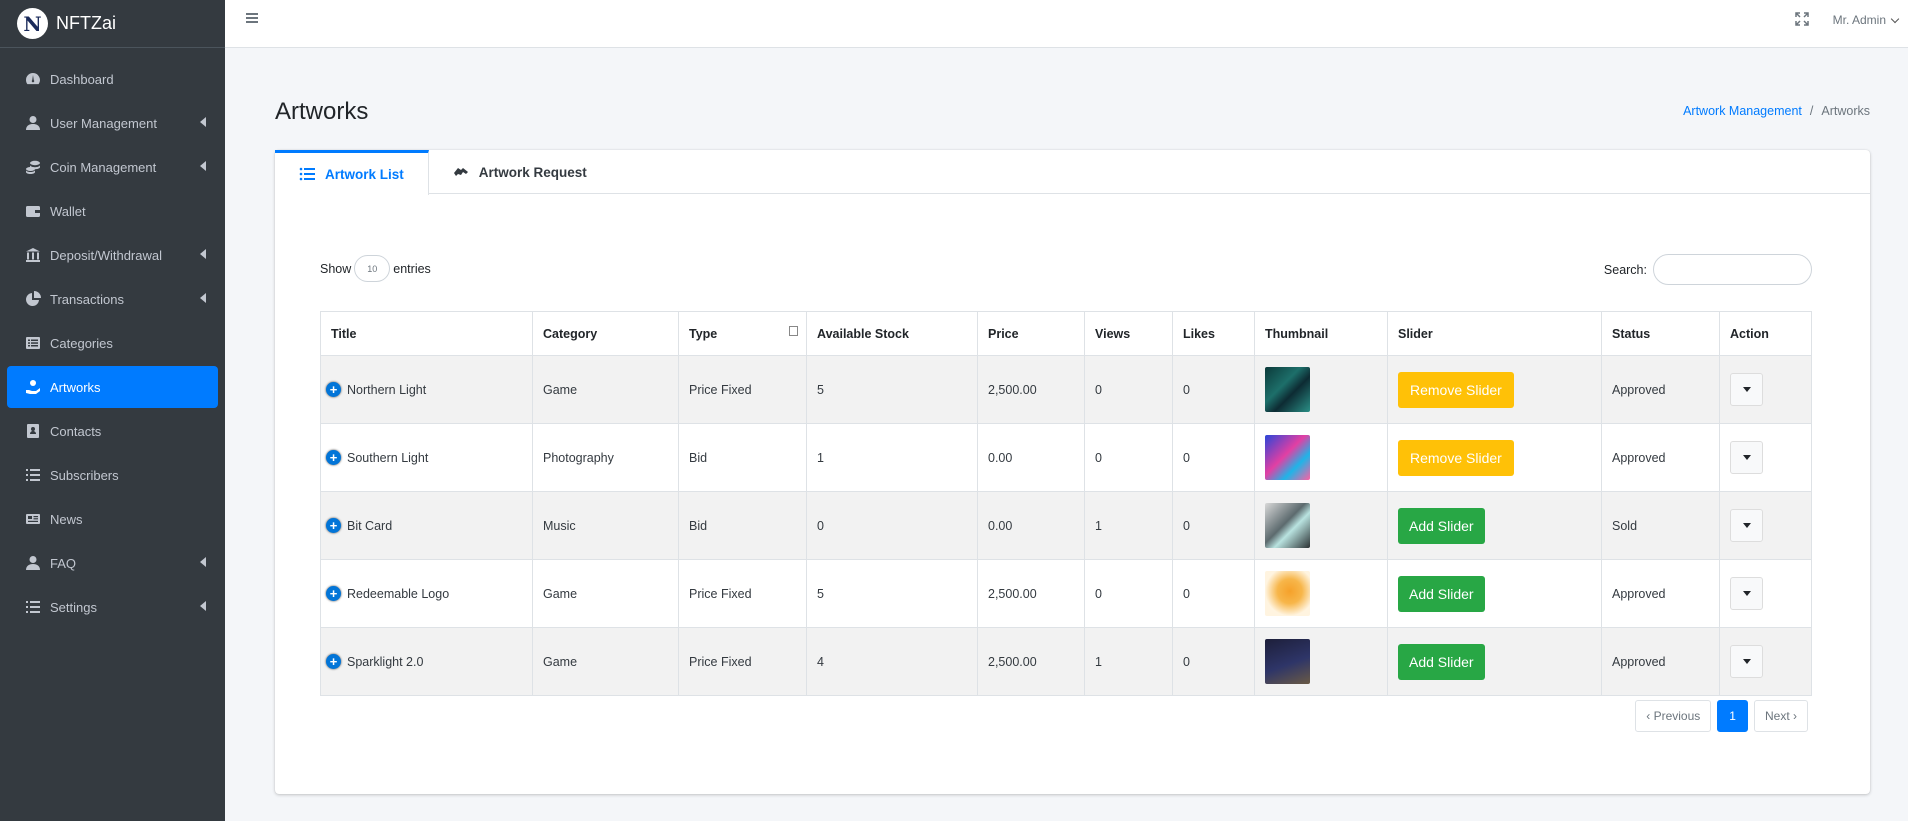 This screenshot has height=821, width=1908. Describe the element at coordinates (742, 661) in the screenshot. I see `cell-type: Price Fixed` at that location.